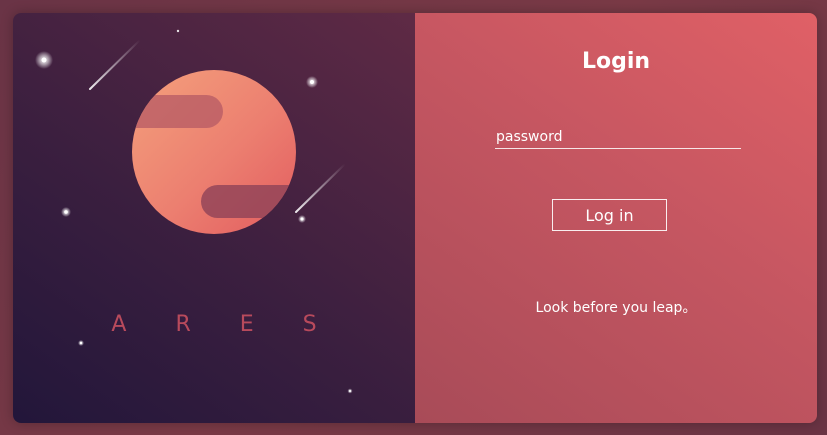 This screenshot has width=827, height=435. Describe the element at coordinates (616, 308) in the screenshot. I see `motto-text: Look before you leap。` at that location.